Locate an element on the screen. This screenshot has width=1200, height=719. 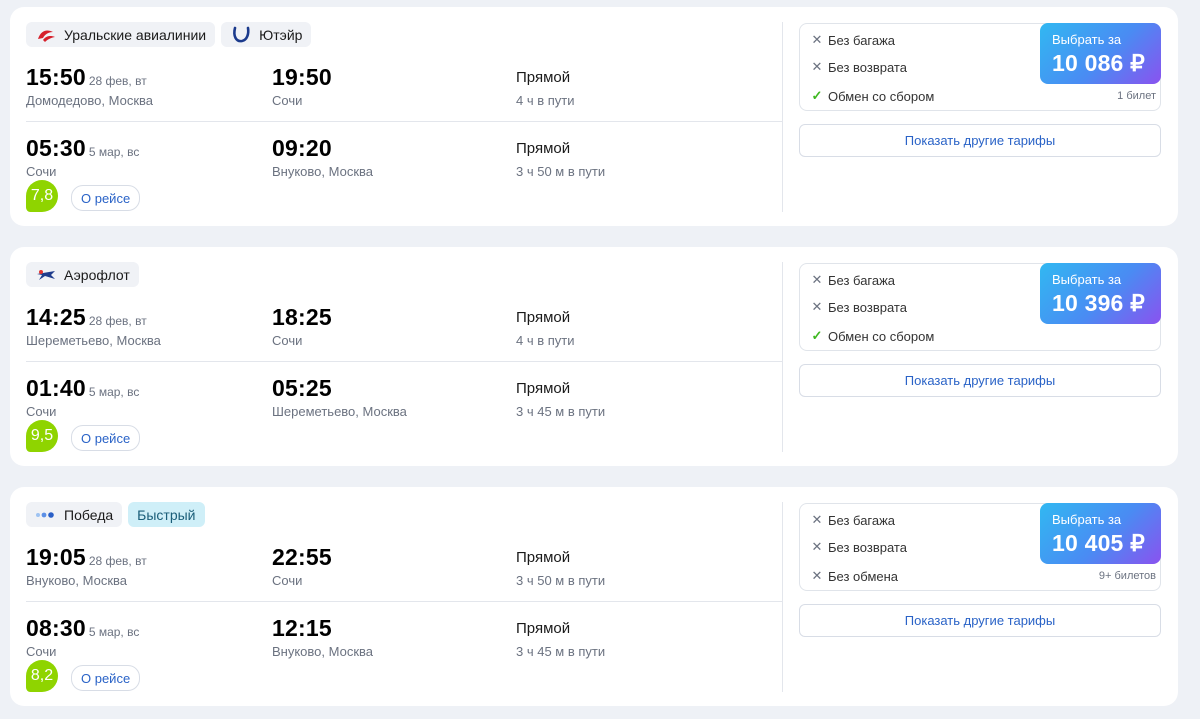
price-value: 10 405 ₽ is located at coordinates (1098, 543).